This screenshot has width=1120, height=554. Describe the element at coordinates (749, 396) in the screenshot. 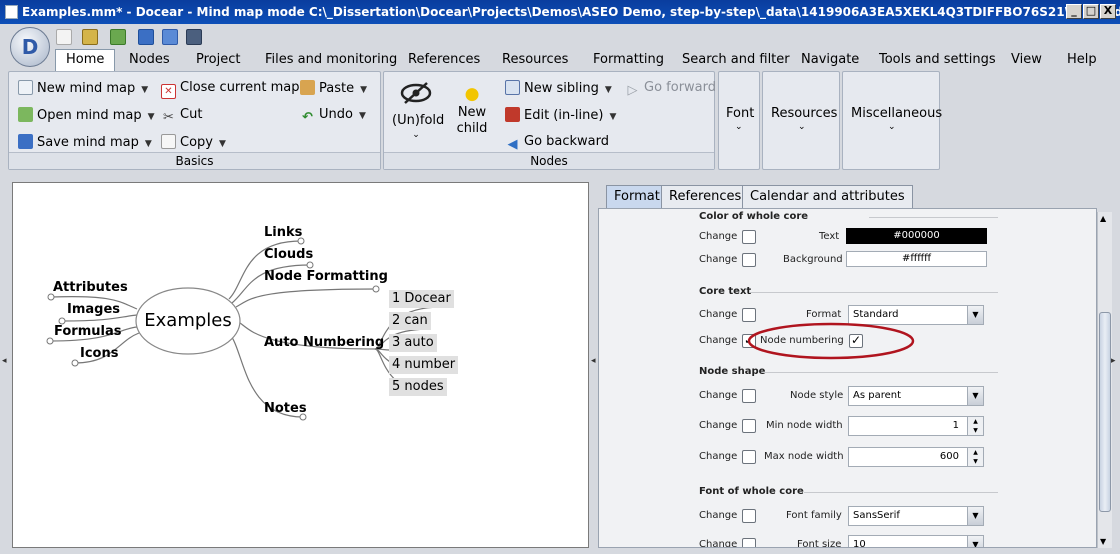

I see `change-node-style-checkbox` at that location.